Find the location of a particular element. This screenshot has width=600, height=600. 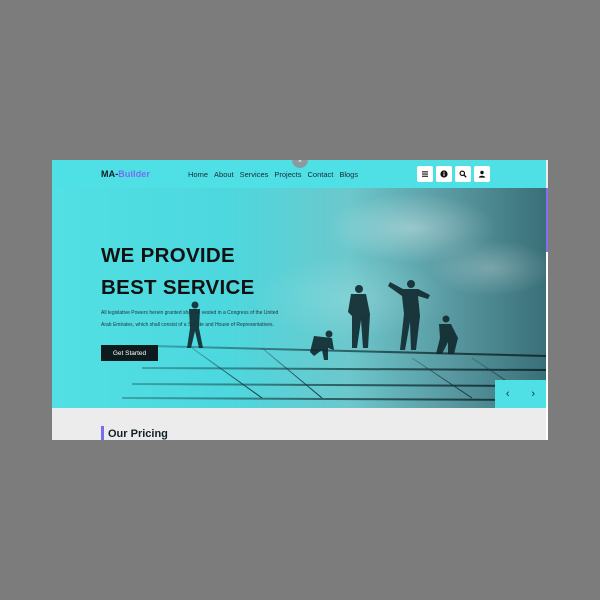

nav-link-about: About is located at coordinates (224, 174).